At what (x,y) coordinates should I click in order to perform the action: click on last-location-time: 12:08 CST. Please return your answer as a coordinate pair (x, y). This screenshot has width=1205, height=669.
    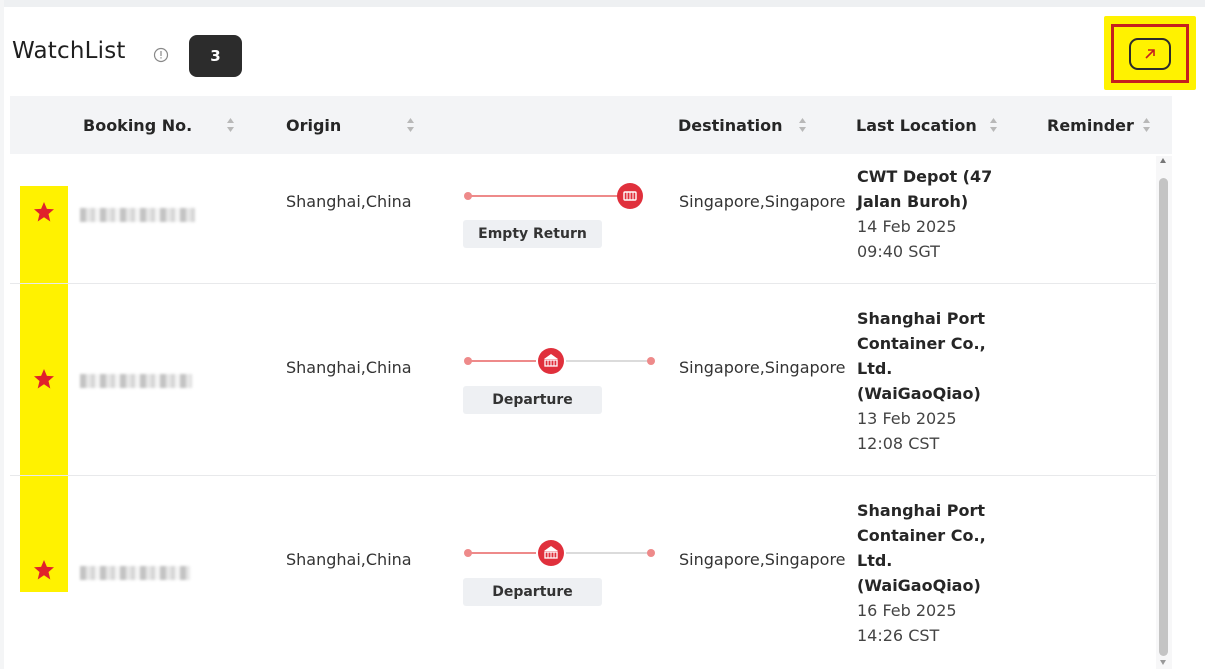
    Looking at the image, I should click on (898, 443).